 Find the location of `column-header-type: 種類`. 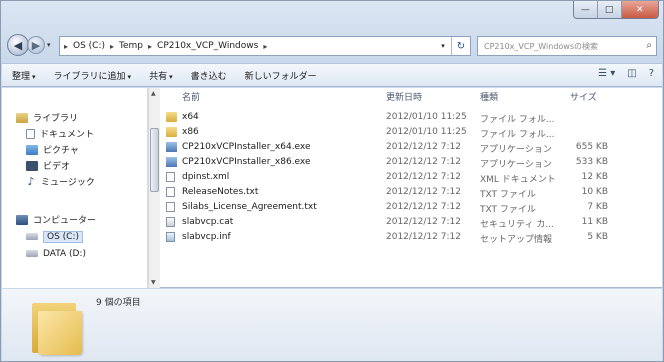

column-header-type: 種類 is located at coordinates (489, 96).